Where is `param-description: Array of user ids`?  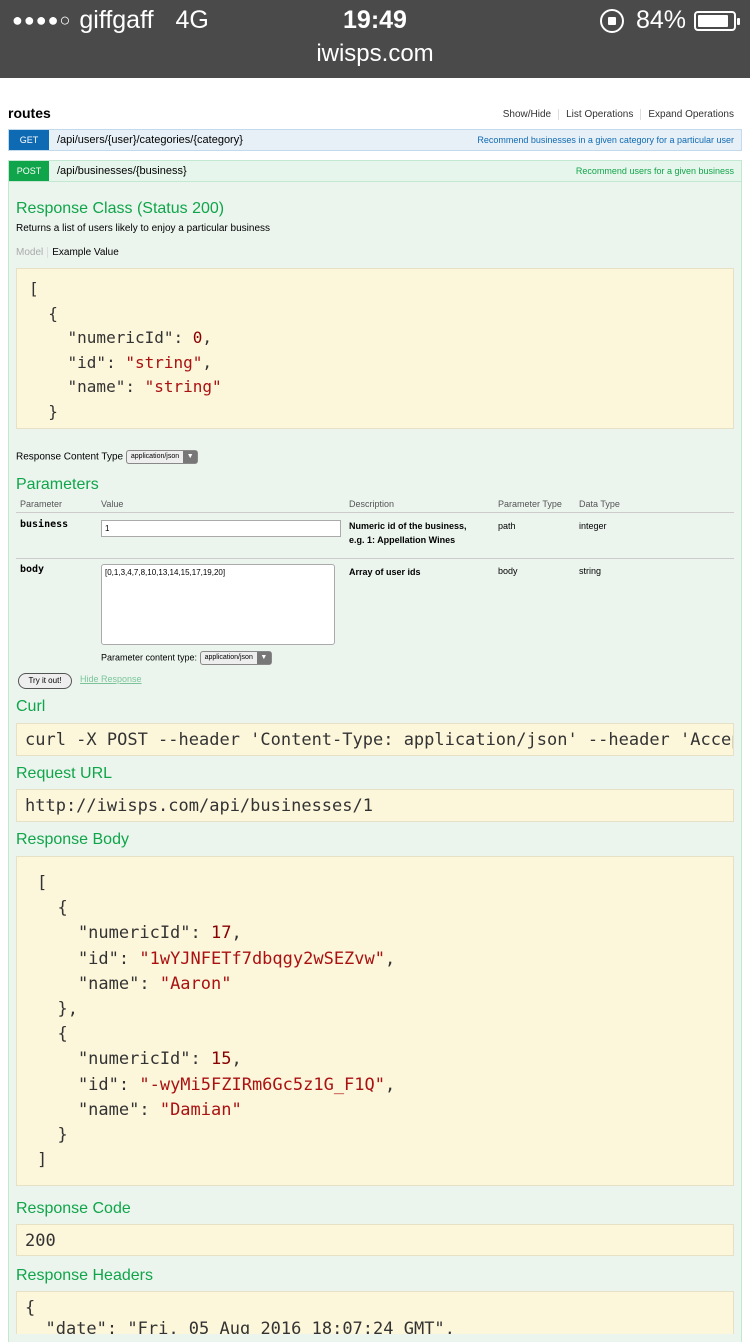
param-description: Array of user ids is located at coordinates (385, 572).